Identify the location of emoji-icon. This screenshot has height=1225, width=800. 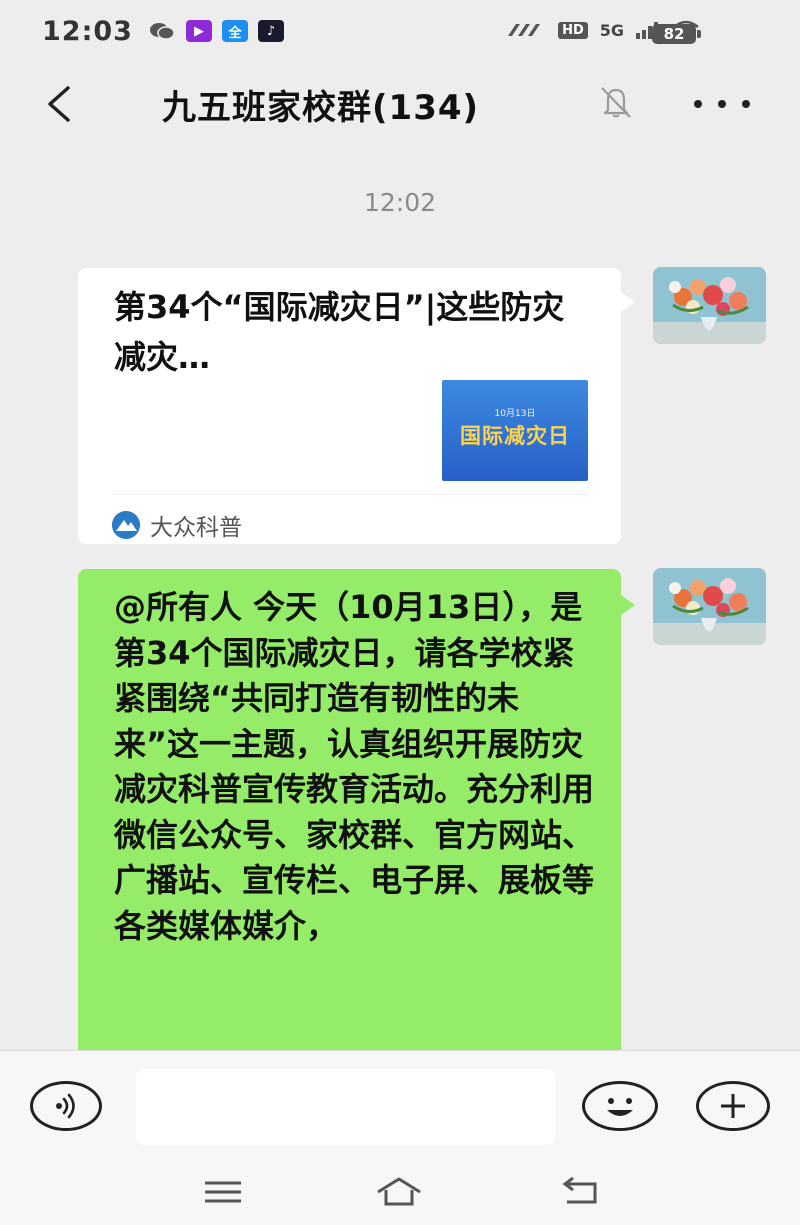
(620, 1107).